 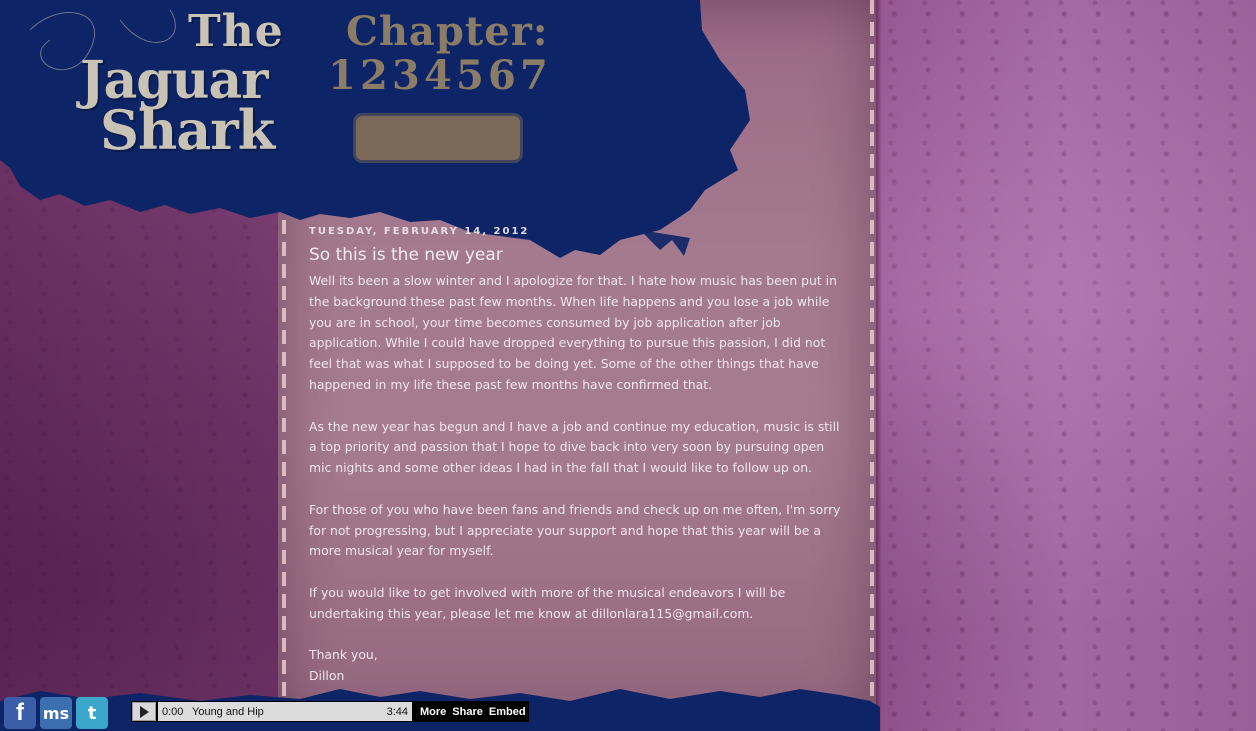 I want to click on player-more-link: More, so click(x=433, y=712).